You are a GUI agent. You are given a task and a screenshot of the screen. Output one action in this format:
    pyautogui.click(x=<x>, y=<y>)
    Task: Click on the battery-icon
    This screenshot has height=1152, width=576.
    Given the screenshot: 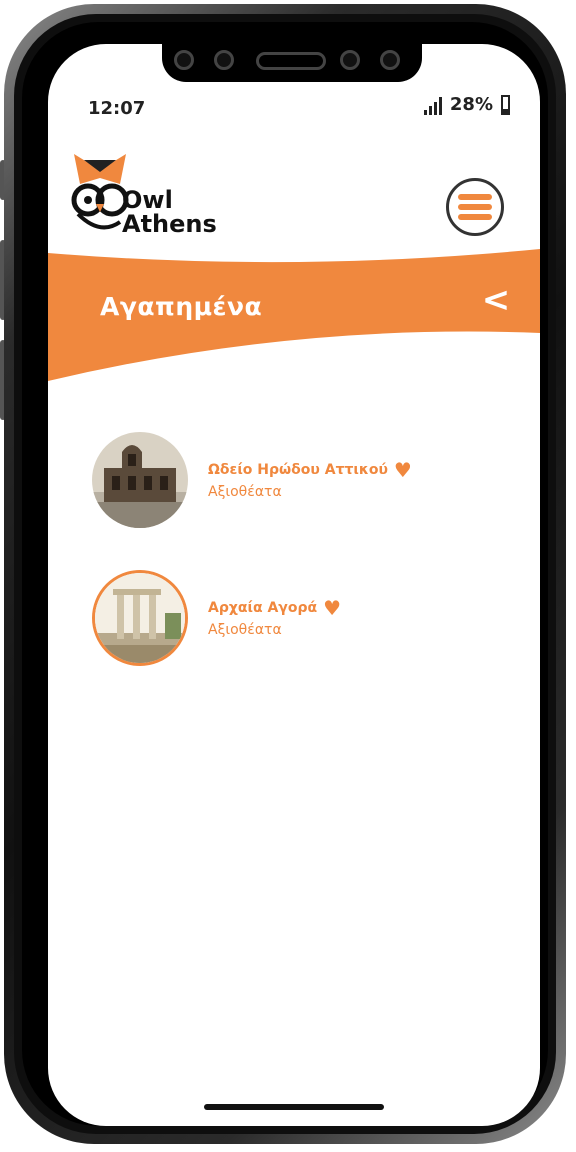 What is the action you would take?
    pyautogui.click(x=505, y=105)
    